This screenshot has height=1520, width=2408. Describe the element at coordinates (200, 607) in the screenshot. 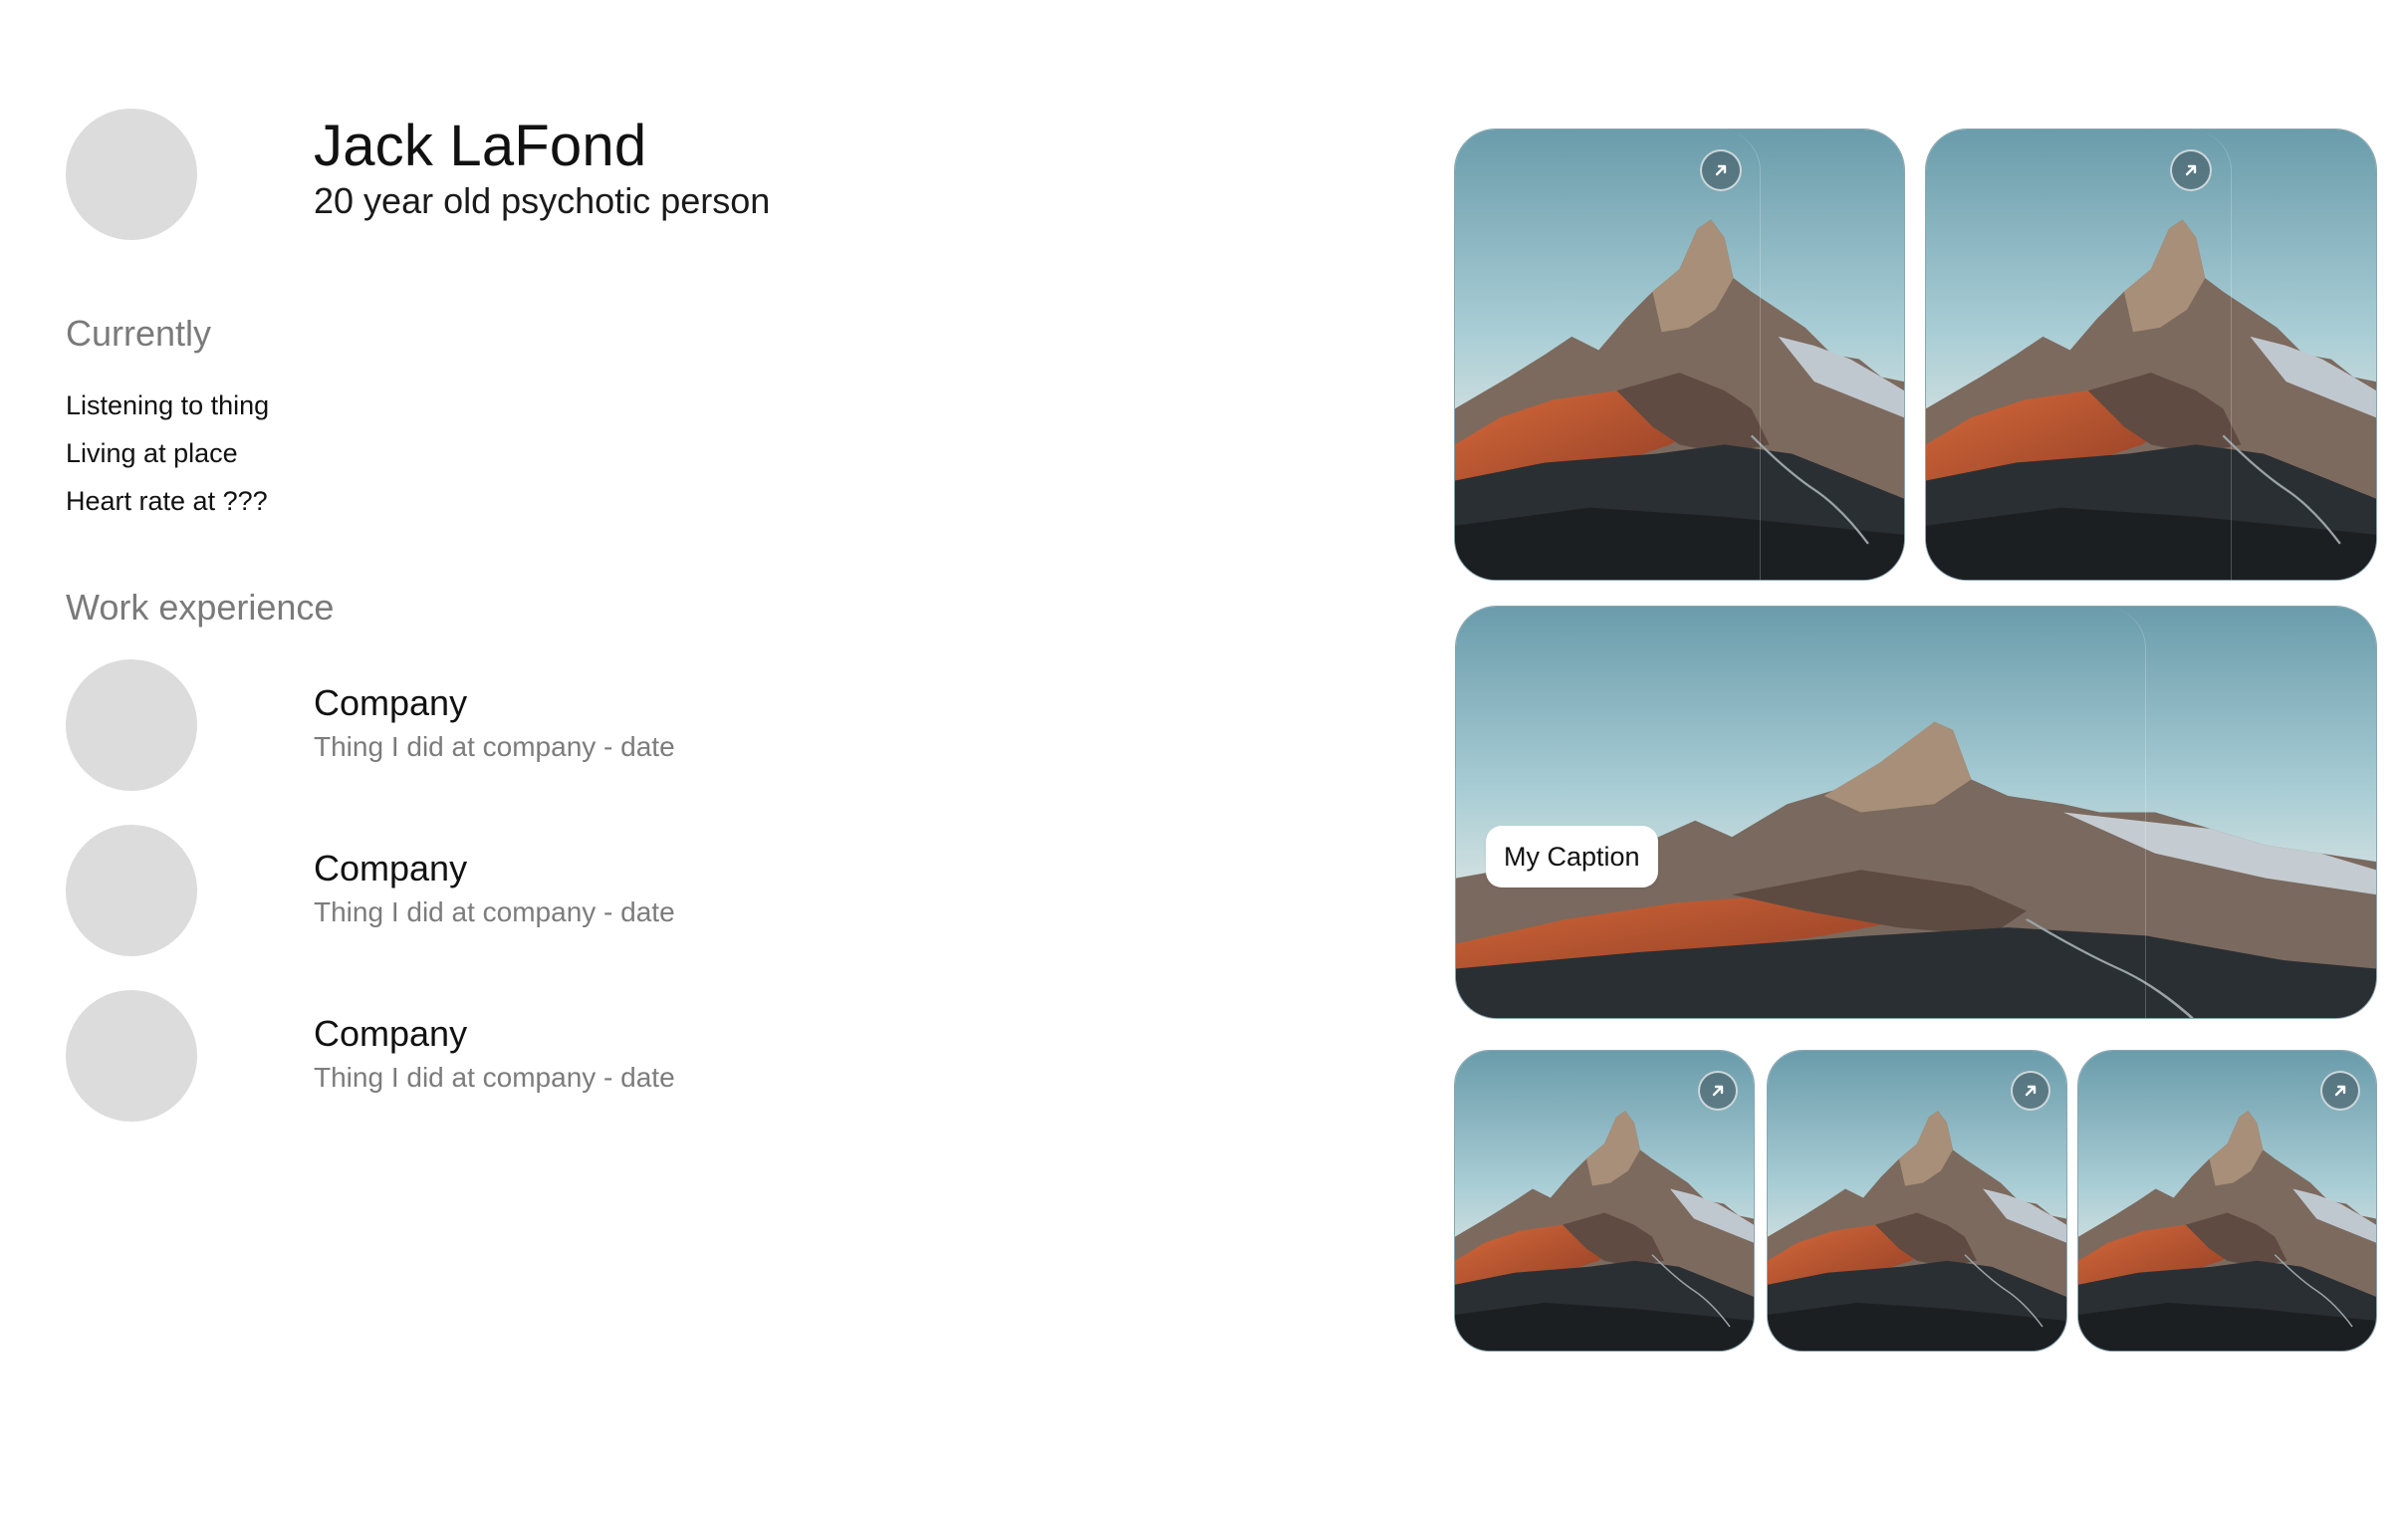

I see `work-experience-heading: Work experience` at that location.